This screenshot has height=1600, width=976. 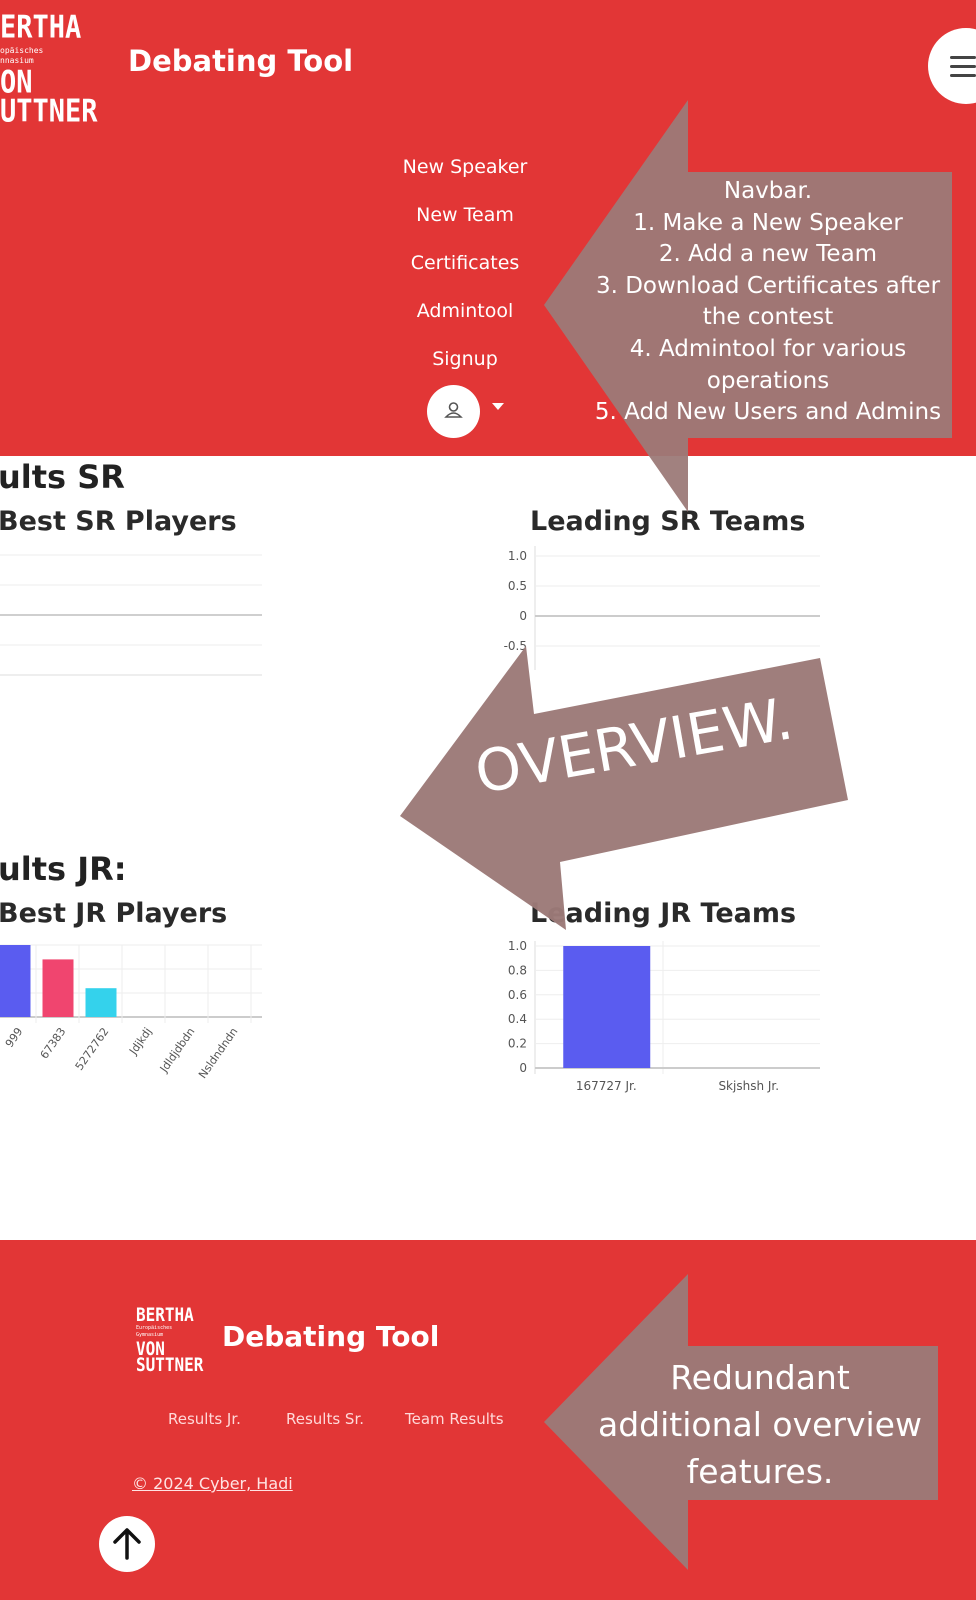 I want to click on callout-line: 1. Make a New Speaker, so click(x=768, y=222).